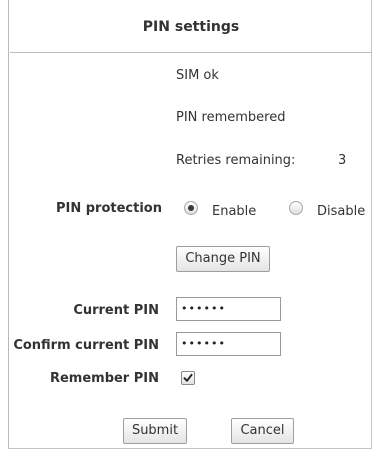 The width and height of the screenshot is (374, 451). What do you see at coordinates (197, 75) in the screenshot?
I see `sim-status: SIM ok` at bounding box center [197, 75].